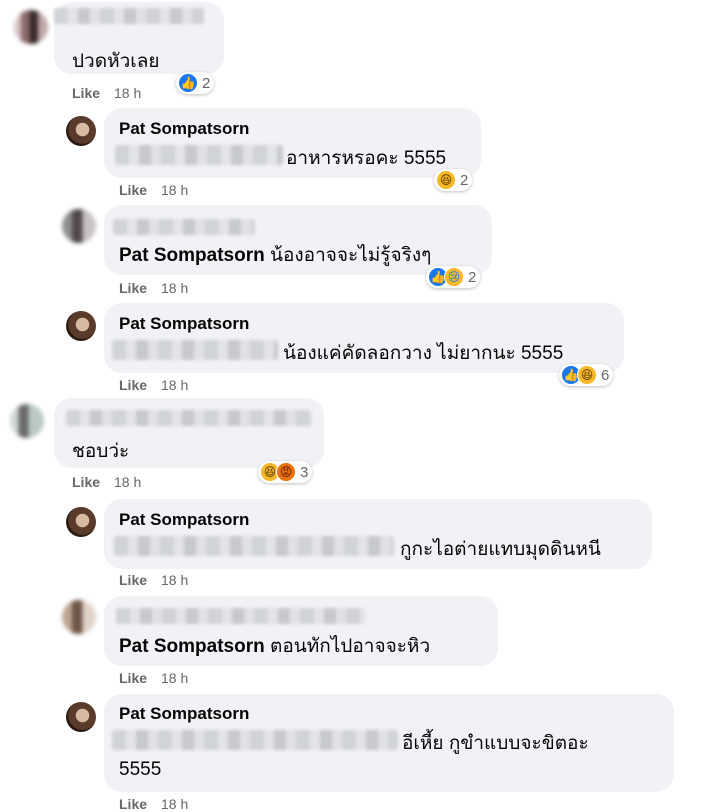 The image size is (707, 812). I want to click on reaction-count: 6, so click(605, 375).